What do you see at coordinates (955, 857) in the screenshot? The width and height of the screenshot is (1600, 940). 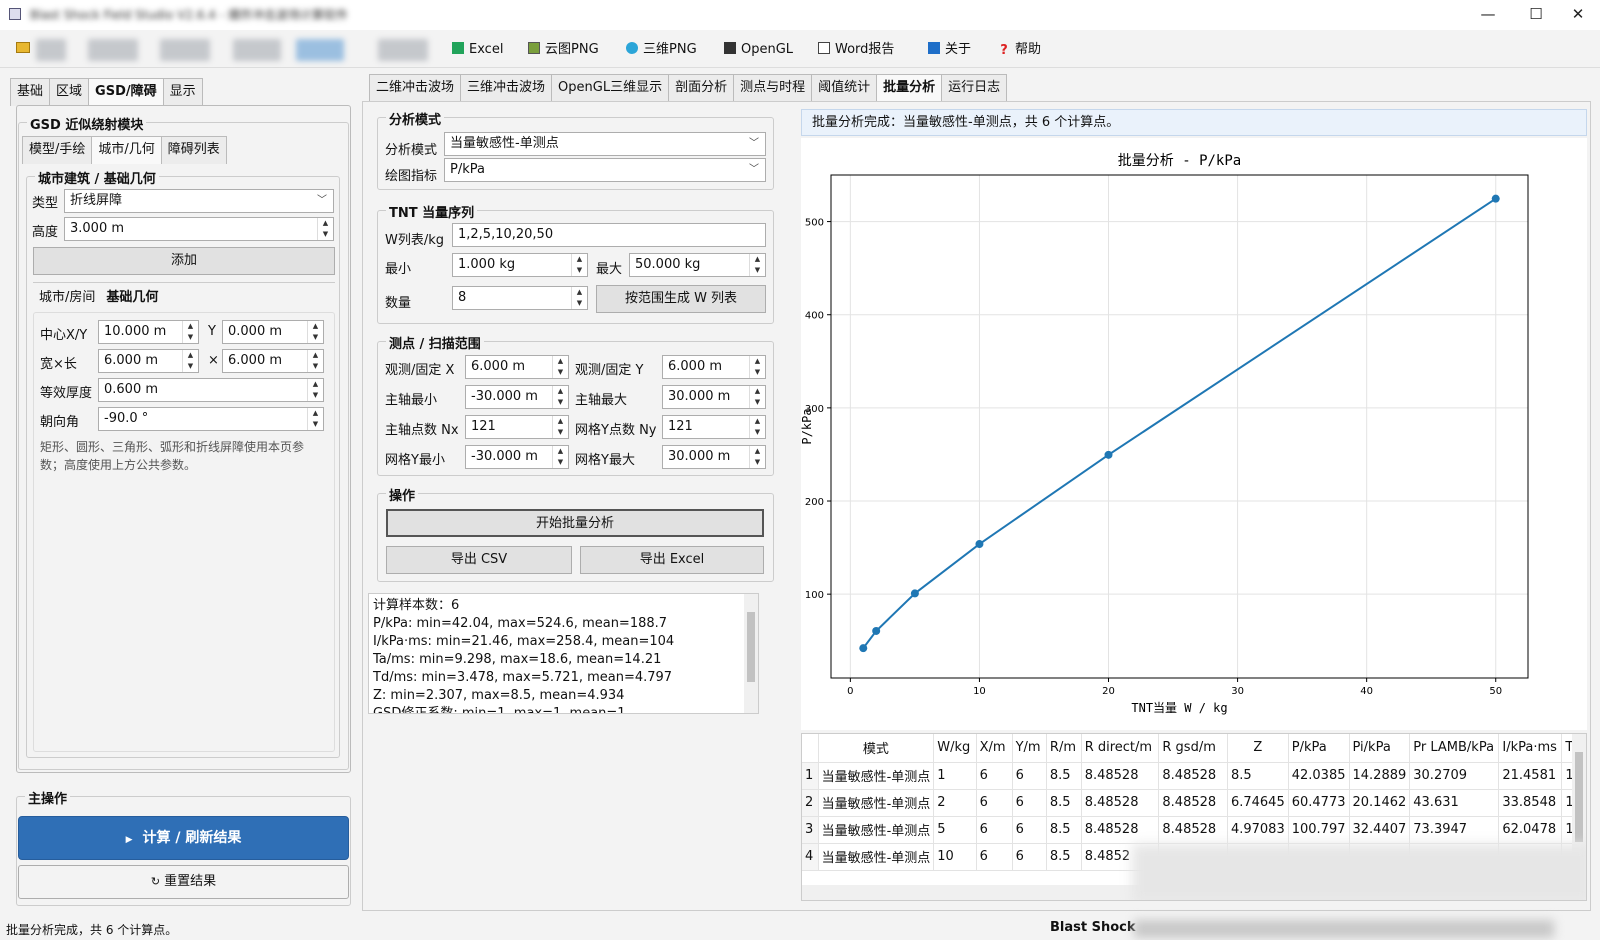 I see `table-cell: 10` at bounding box center [955, 857].